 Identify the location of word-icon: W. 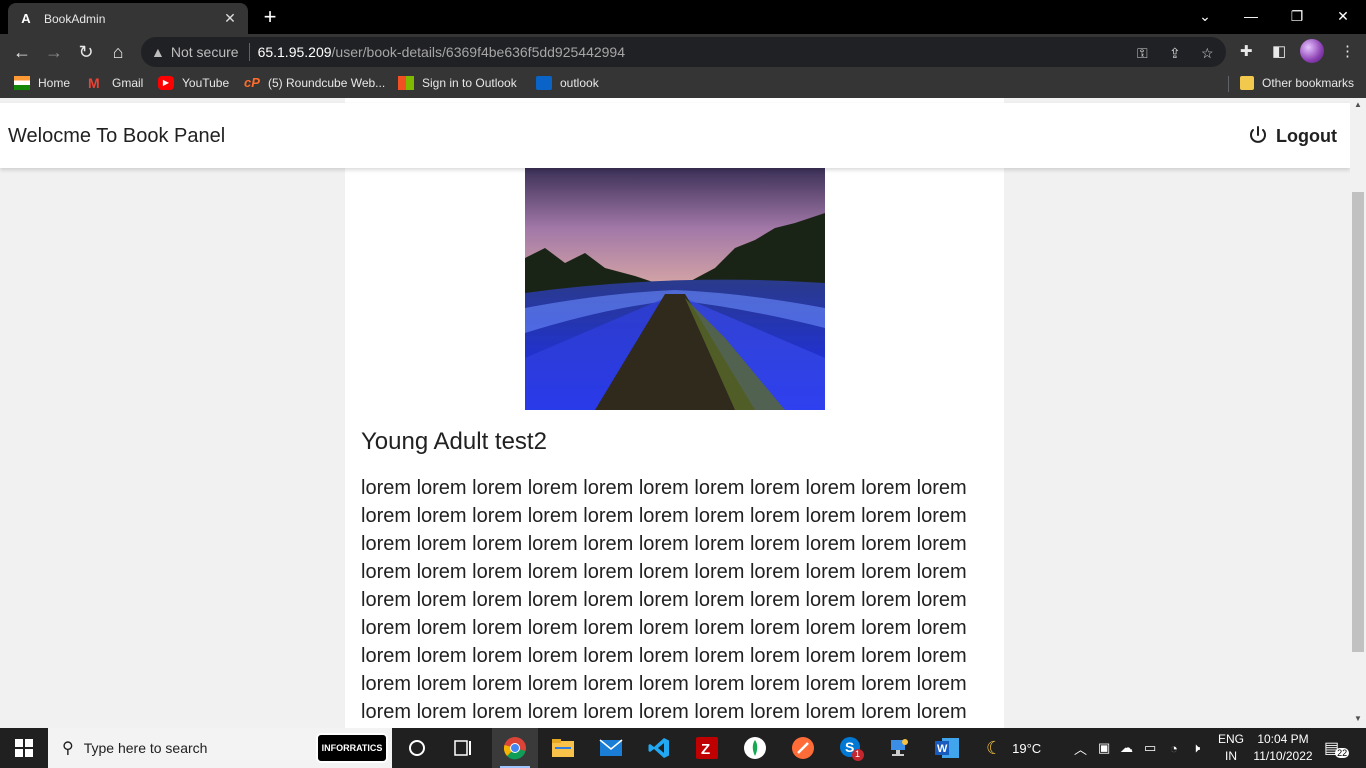
(947, 748).